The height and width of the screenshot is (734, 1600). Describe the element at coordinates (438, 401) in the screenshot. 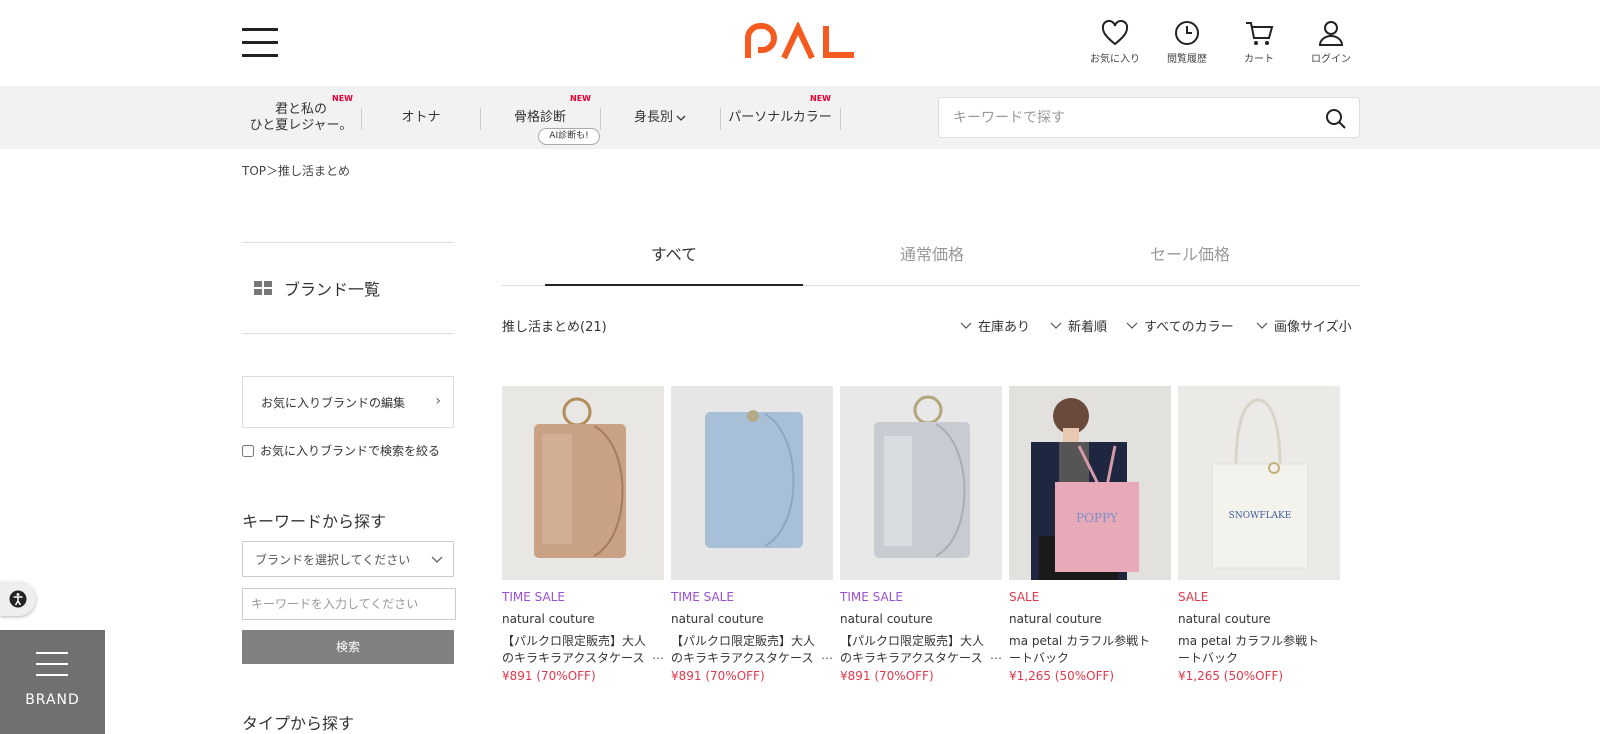

I see `chevron-right-icon: ›` at that location.